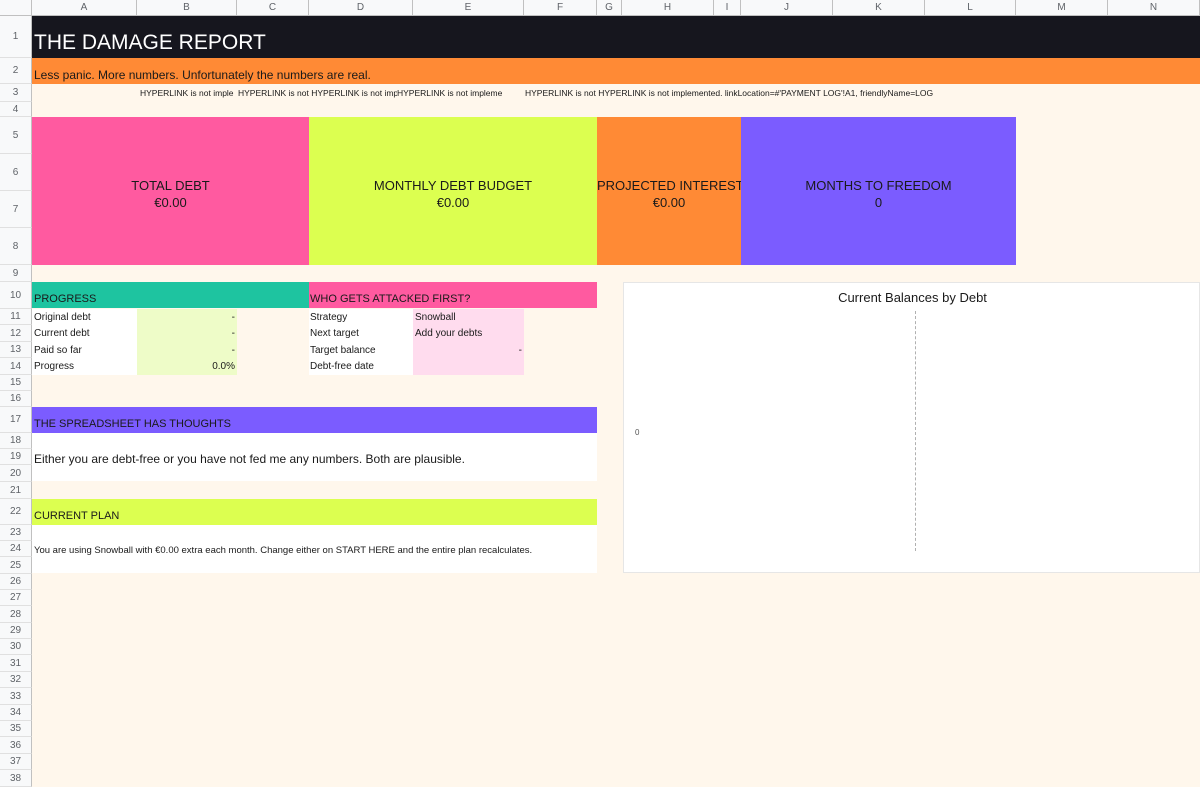 This screenshot has height=787, width=1200. What do you see at coordinates (449, 333) in the screenshot?
I see `attack-row-value: Add your debts` at bounding box center [449, 333].